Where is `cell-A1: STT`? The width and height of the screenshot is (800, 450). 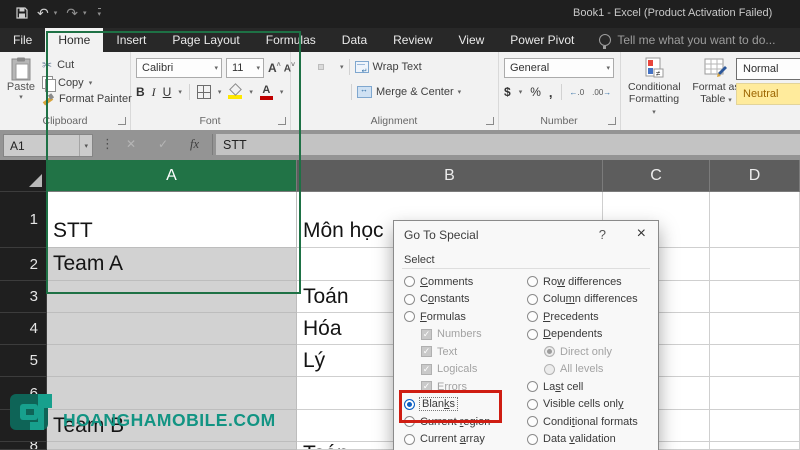
cell-A1: STT is located at coordinates (172, 220).